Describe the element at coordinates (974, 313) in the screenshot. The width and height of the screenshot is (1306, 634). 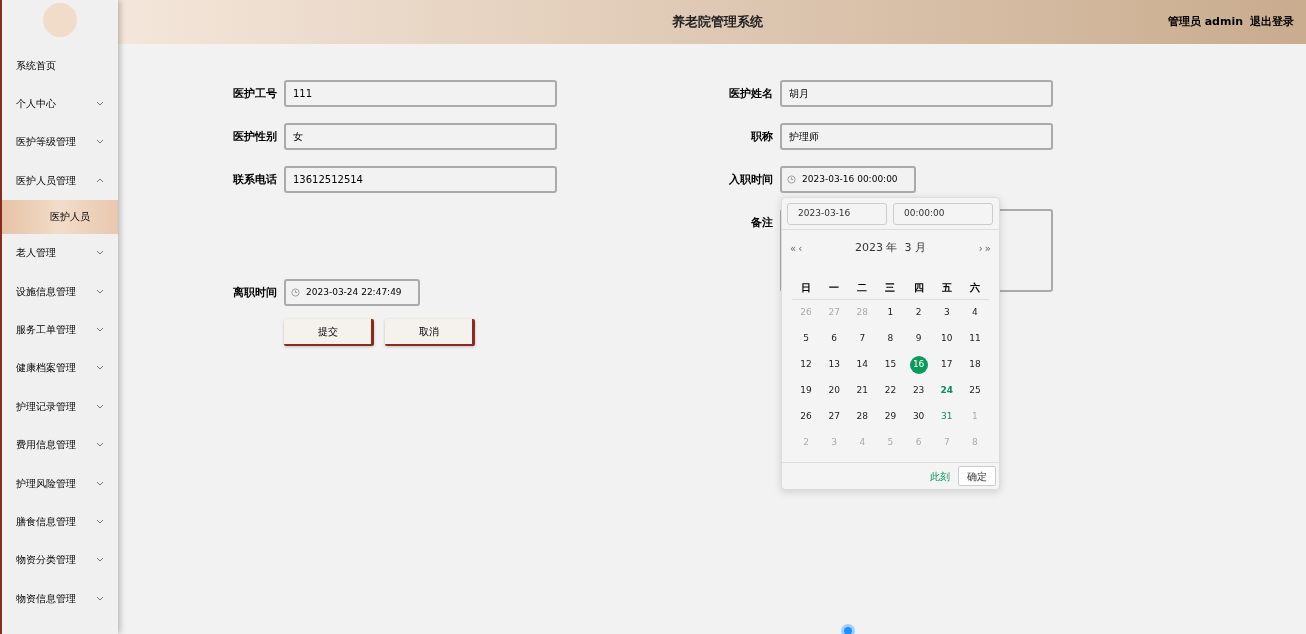
I see `calendar-day: 4` at that location.